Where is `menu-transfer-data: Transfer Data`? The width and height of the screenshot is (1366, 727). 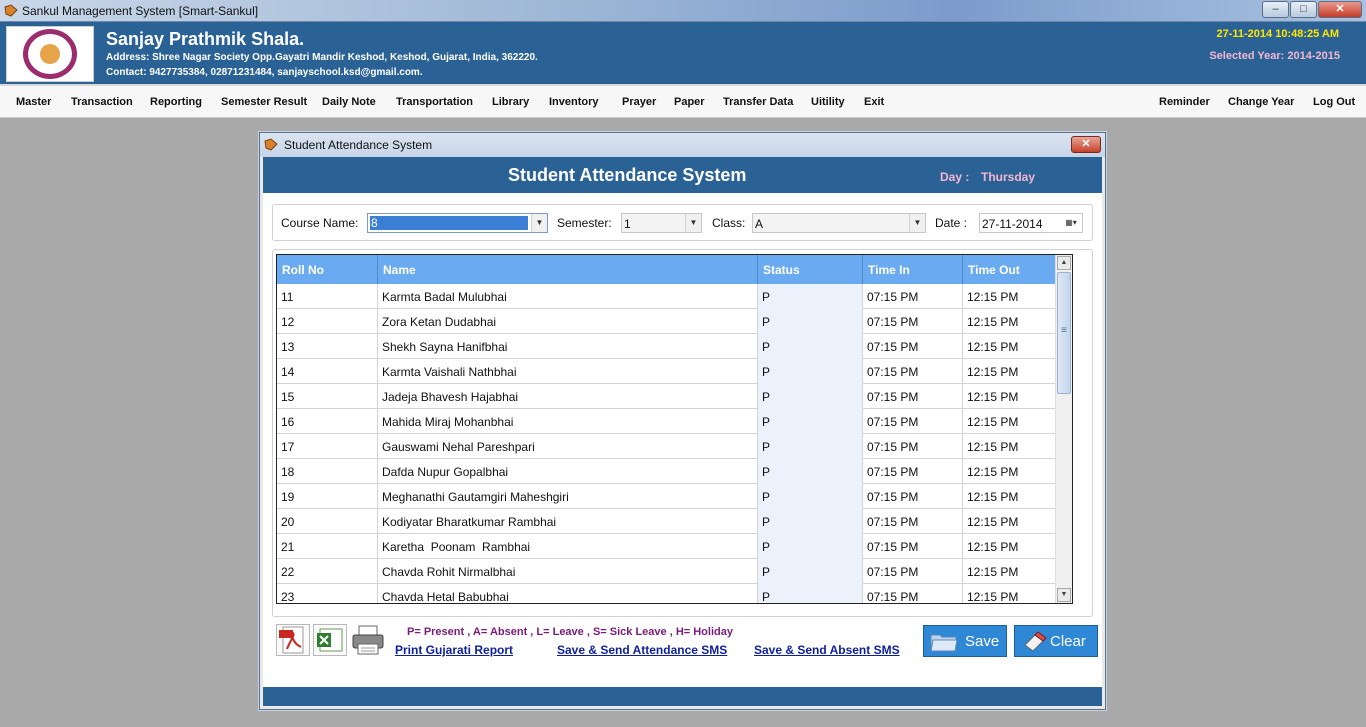
menu-transfer-data: Transfer Data is located at coordinates (758, 102).